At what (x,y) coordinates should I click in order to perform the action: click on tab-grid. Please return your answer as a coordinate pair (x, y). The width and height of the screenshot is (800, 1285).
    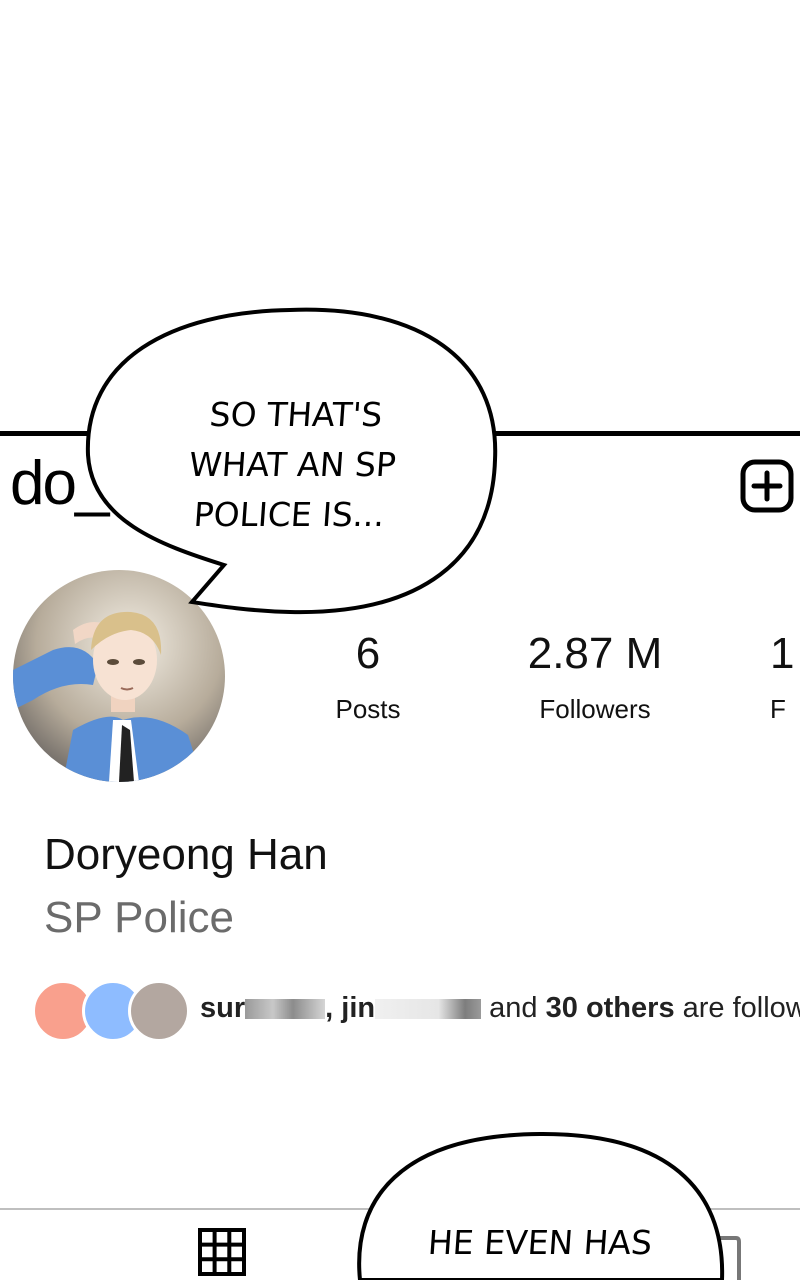
    Looking at the image, I should click on (222, 1252).